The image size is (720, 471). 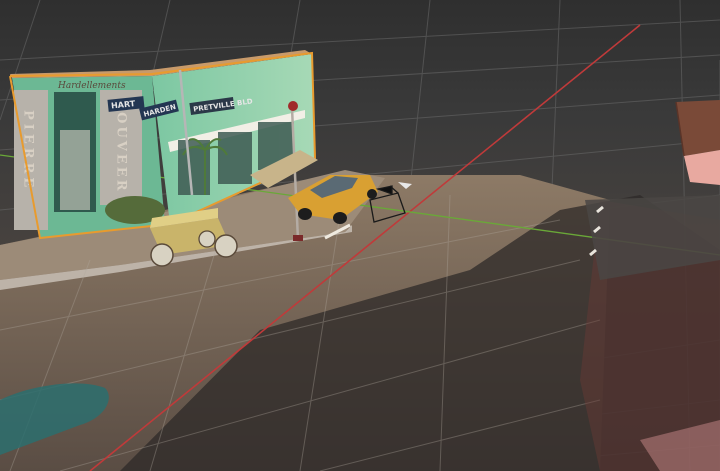 What do you see at coordinates (28, 150) in the screenshot?
I see `building-name-left: PIERRE` at bounding box center [28, 150].